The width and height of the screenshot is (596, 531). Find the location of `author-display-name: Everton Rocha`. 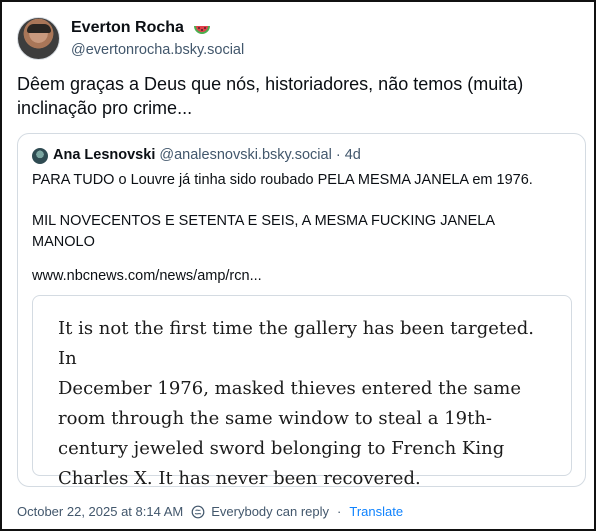

author-display-name: Everton Rocha is located at coordinates (141, 28).